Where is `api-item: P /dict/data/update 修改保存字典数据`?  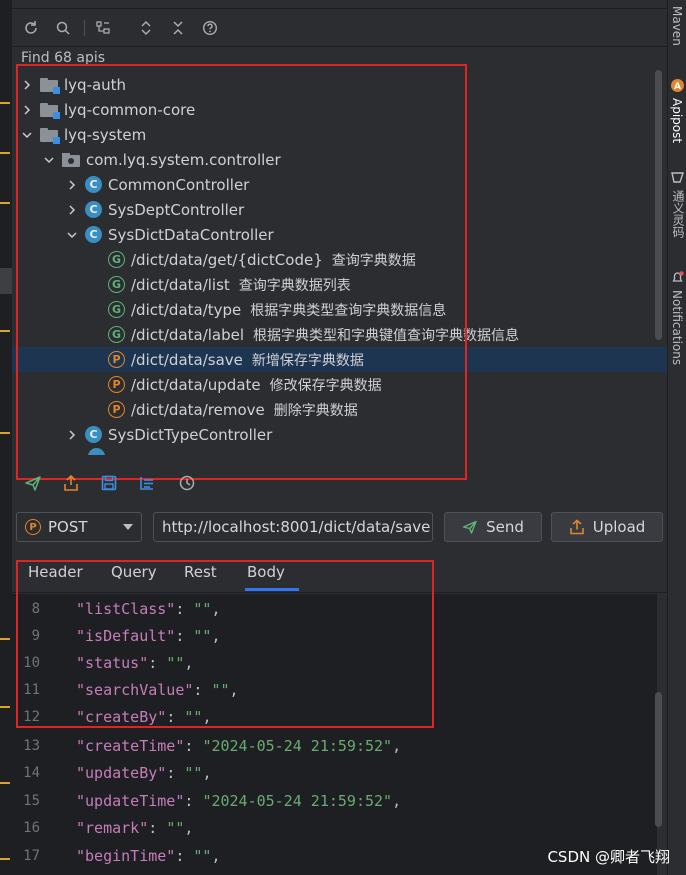 api-item: P /dict/data/update 修改保存字典数据 is located at coordinates (339, 384).